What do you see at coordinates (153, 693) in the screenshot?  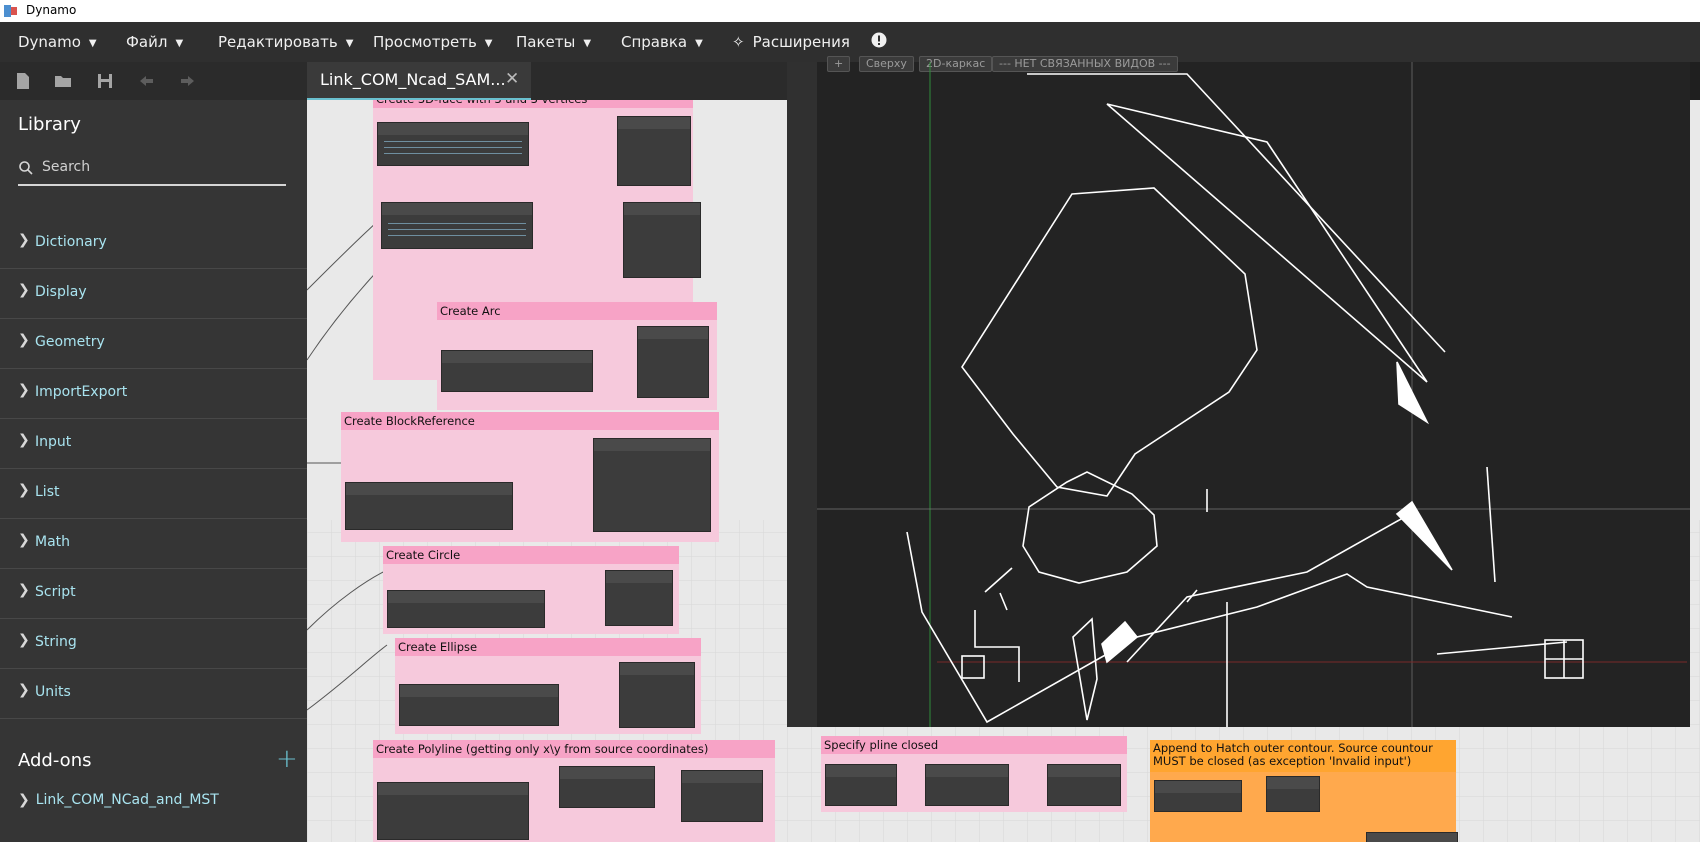 I see `library-category-units: ❯ Units` at bounding box center [153, 693].